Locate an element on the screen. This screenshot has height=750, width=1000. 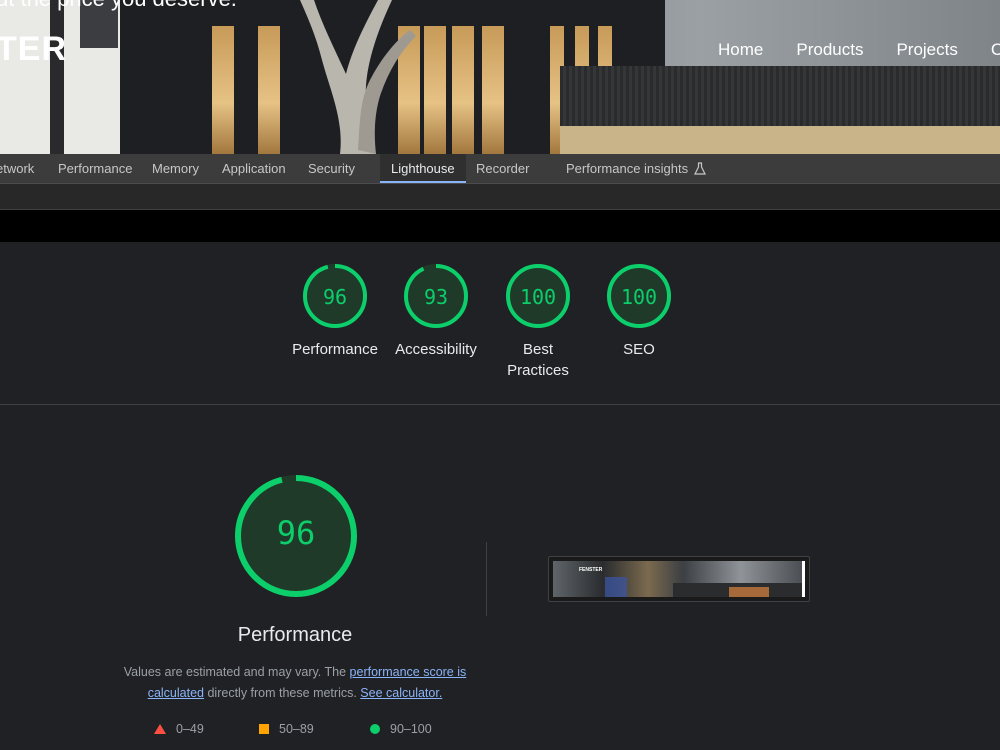
hero-tagline: ut the price you deserve. is located at coordinates (118, 6).